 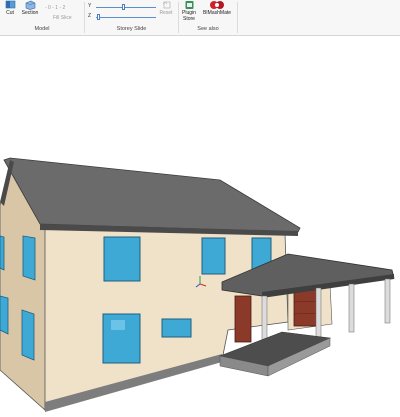 I want to click on z-slider-track, so click(x=126, y=17).